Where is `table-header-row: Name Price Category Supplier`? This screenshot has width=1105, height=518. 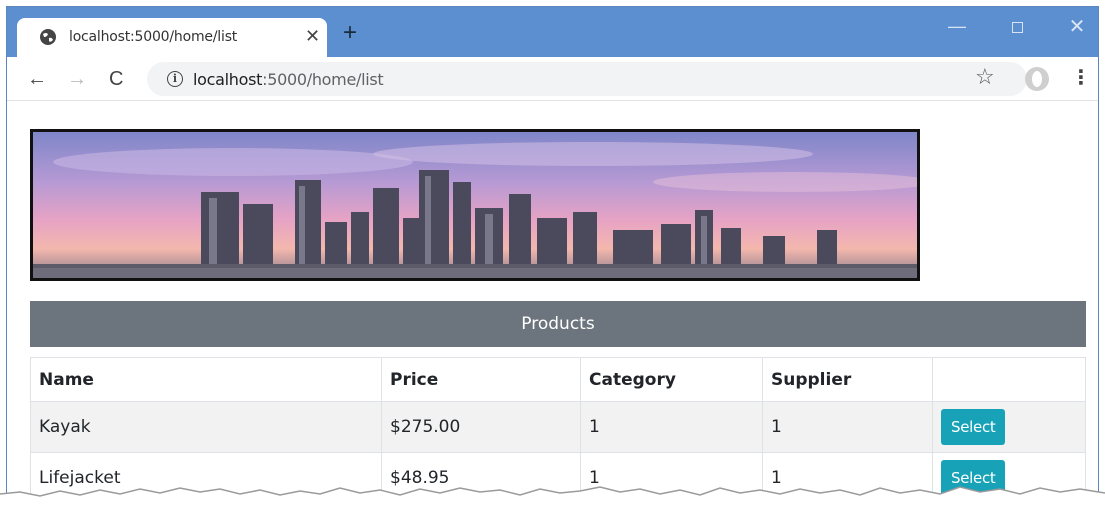
table-header-row: Name Price Category Supplier is located at coordinates (558, 379).